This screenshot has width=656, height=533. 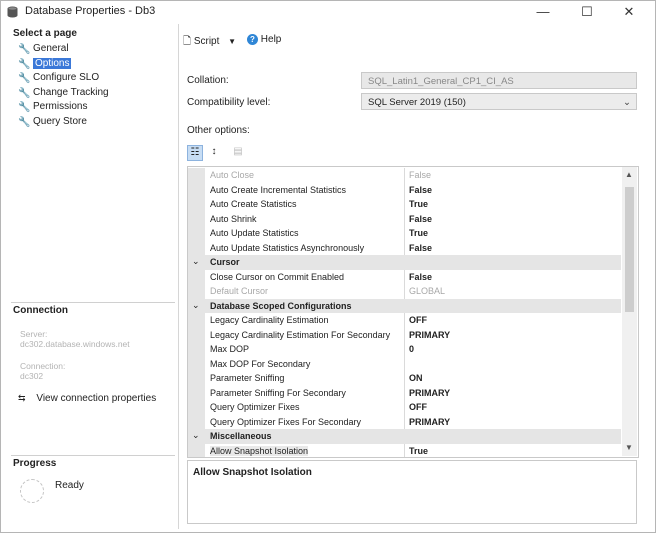 I want to click on categorized-view-icon: ☷, so click(x=195, y=153).